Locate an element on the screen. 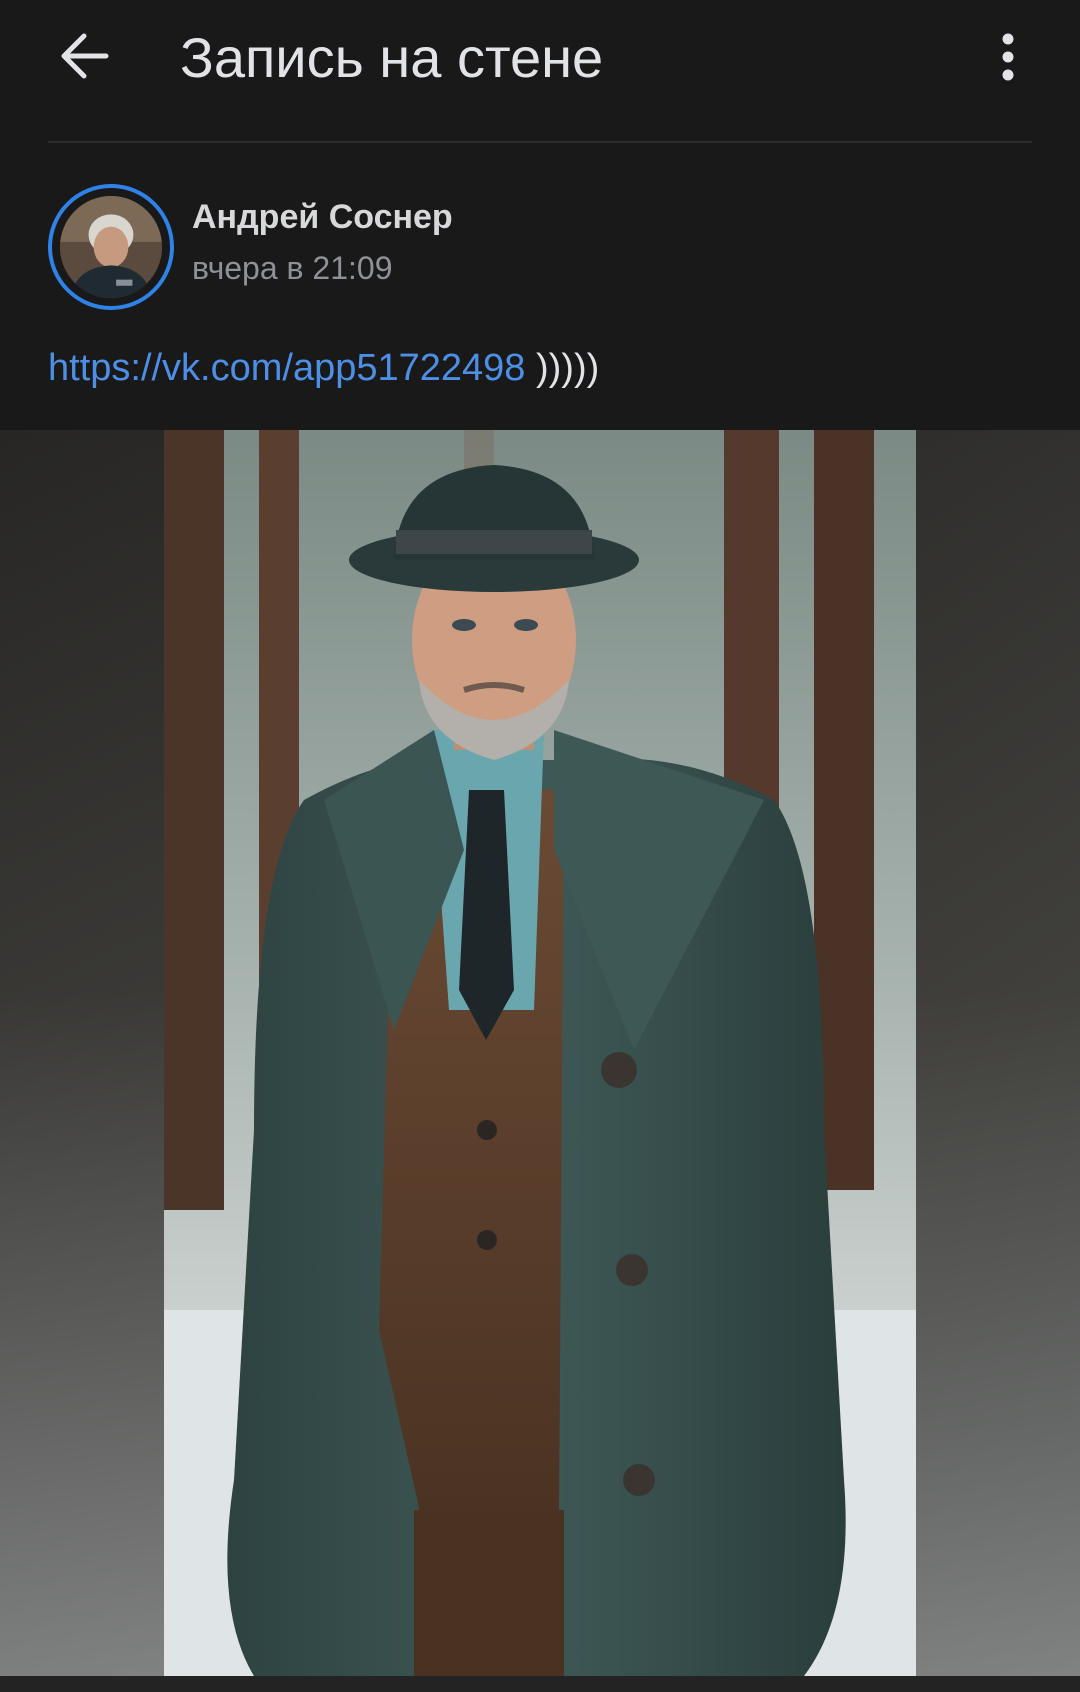 This screenshot has height=1692, width=1080. page-title: Запись на стене is located at coordinates (392, 57).